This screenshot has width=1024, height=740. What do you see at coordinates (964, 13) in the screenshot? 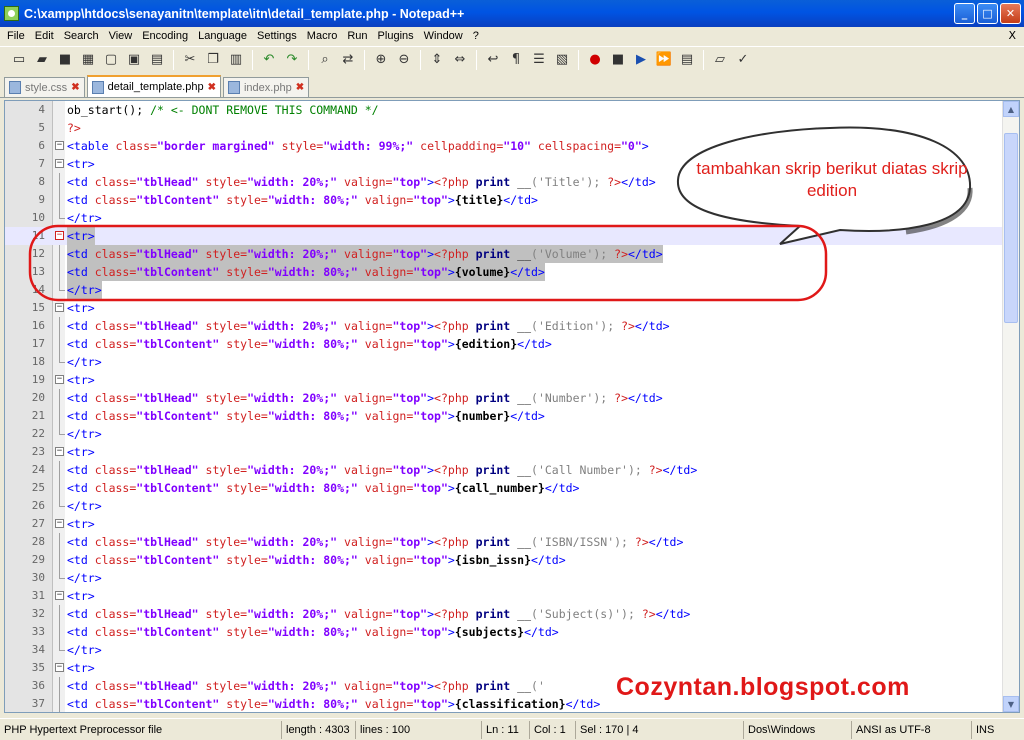
I see `minimize-button: _` at bounding box center [964, 13].